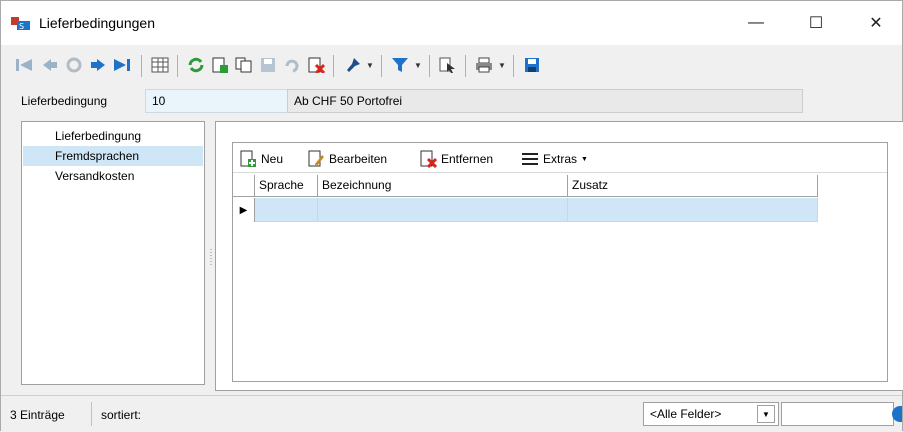 Image resolution: width=903 pixels, height=432 pixels. What do you see at coordinates (113, 136) in the screenshot?
I see `nav-item-lieferbedingung: Lieferbedingung` at bounding box center [113, 136].